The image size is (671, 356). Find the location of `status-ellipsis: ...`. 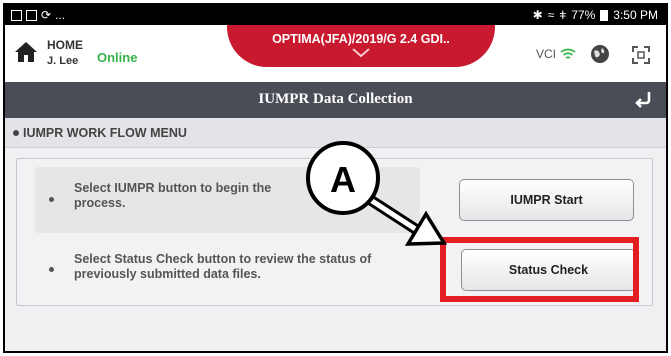

status-ellipsis: ... is located at coordinates (60, 15).